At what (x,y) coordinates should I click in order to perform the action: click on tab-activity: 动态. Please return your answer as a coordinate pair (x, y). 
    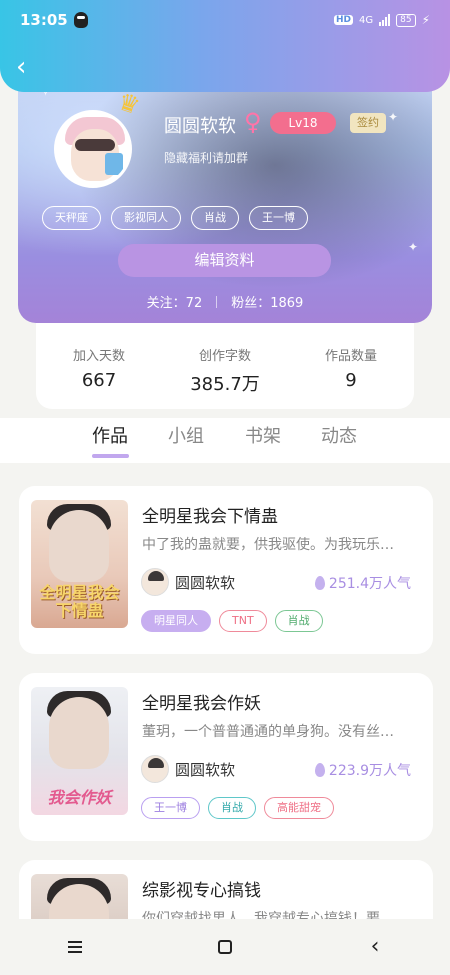
    Looking at the image, I should click on (339, 435).